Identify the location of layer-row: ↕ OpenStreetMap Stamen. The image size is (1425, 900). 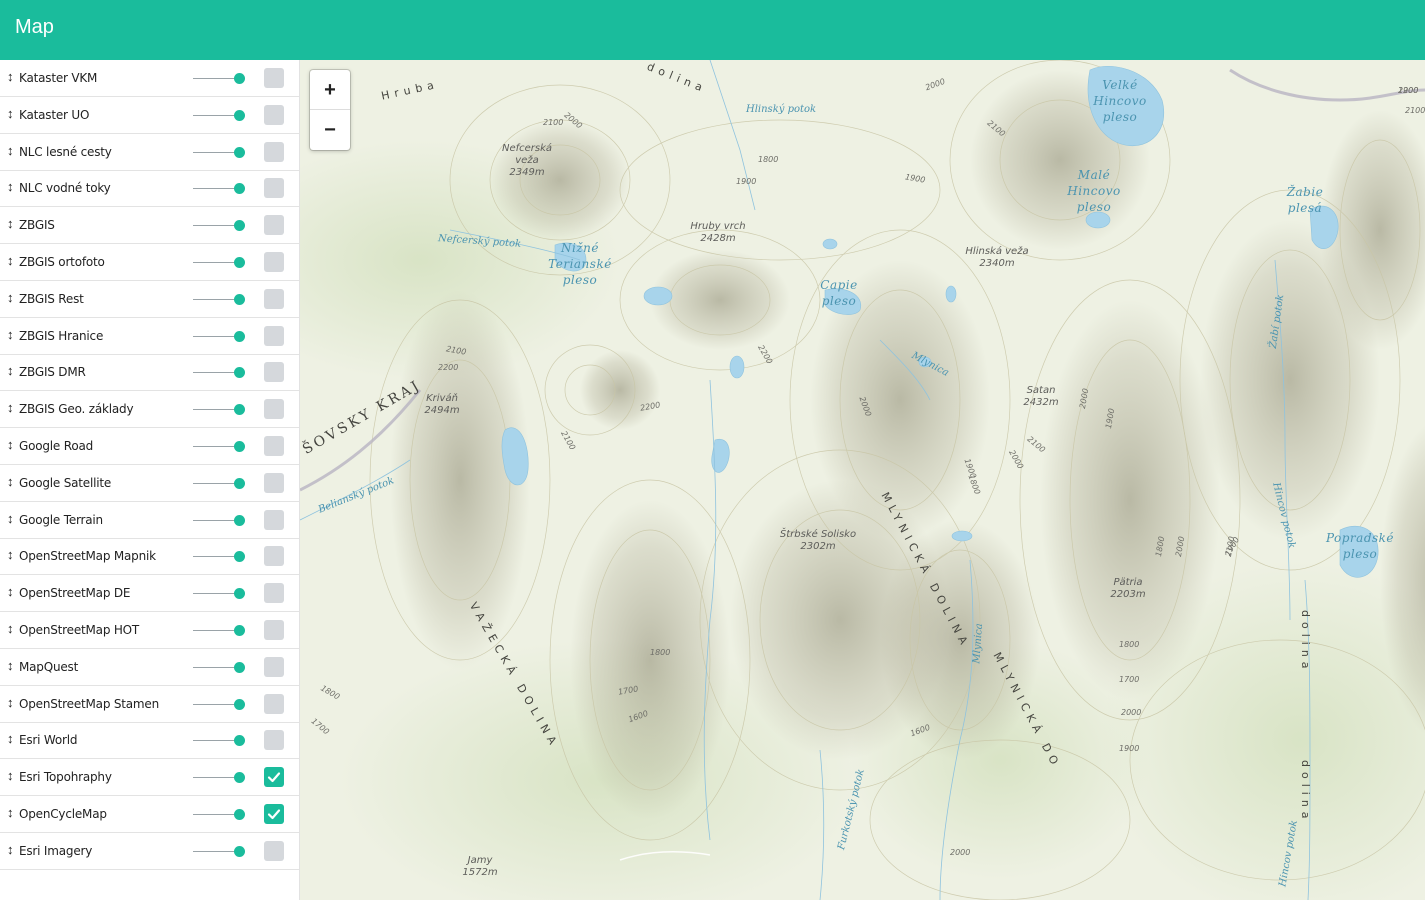
(149, 704).